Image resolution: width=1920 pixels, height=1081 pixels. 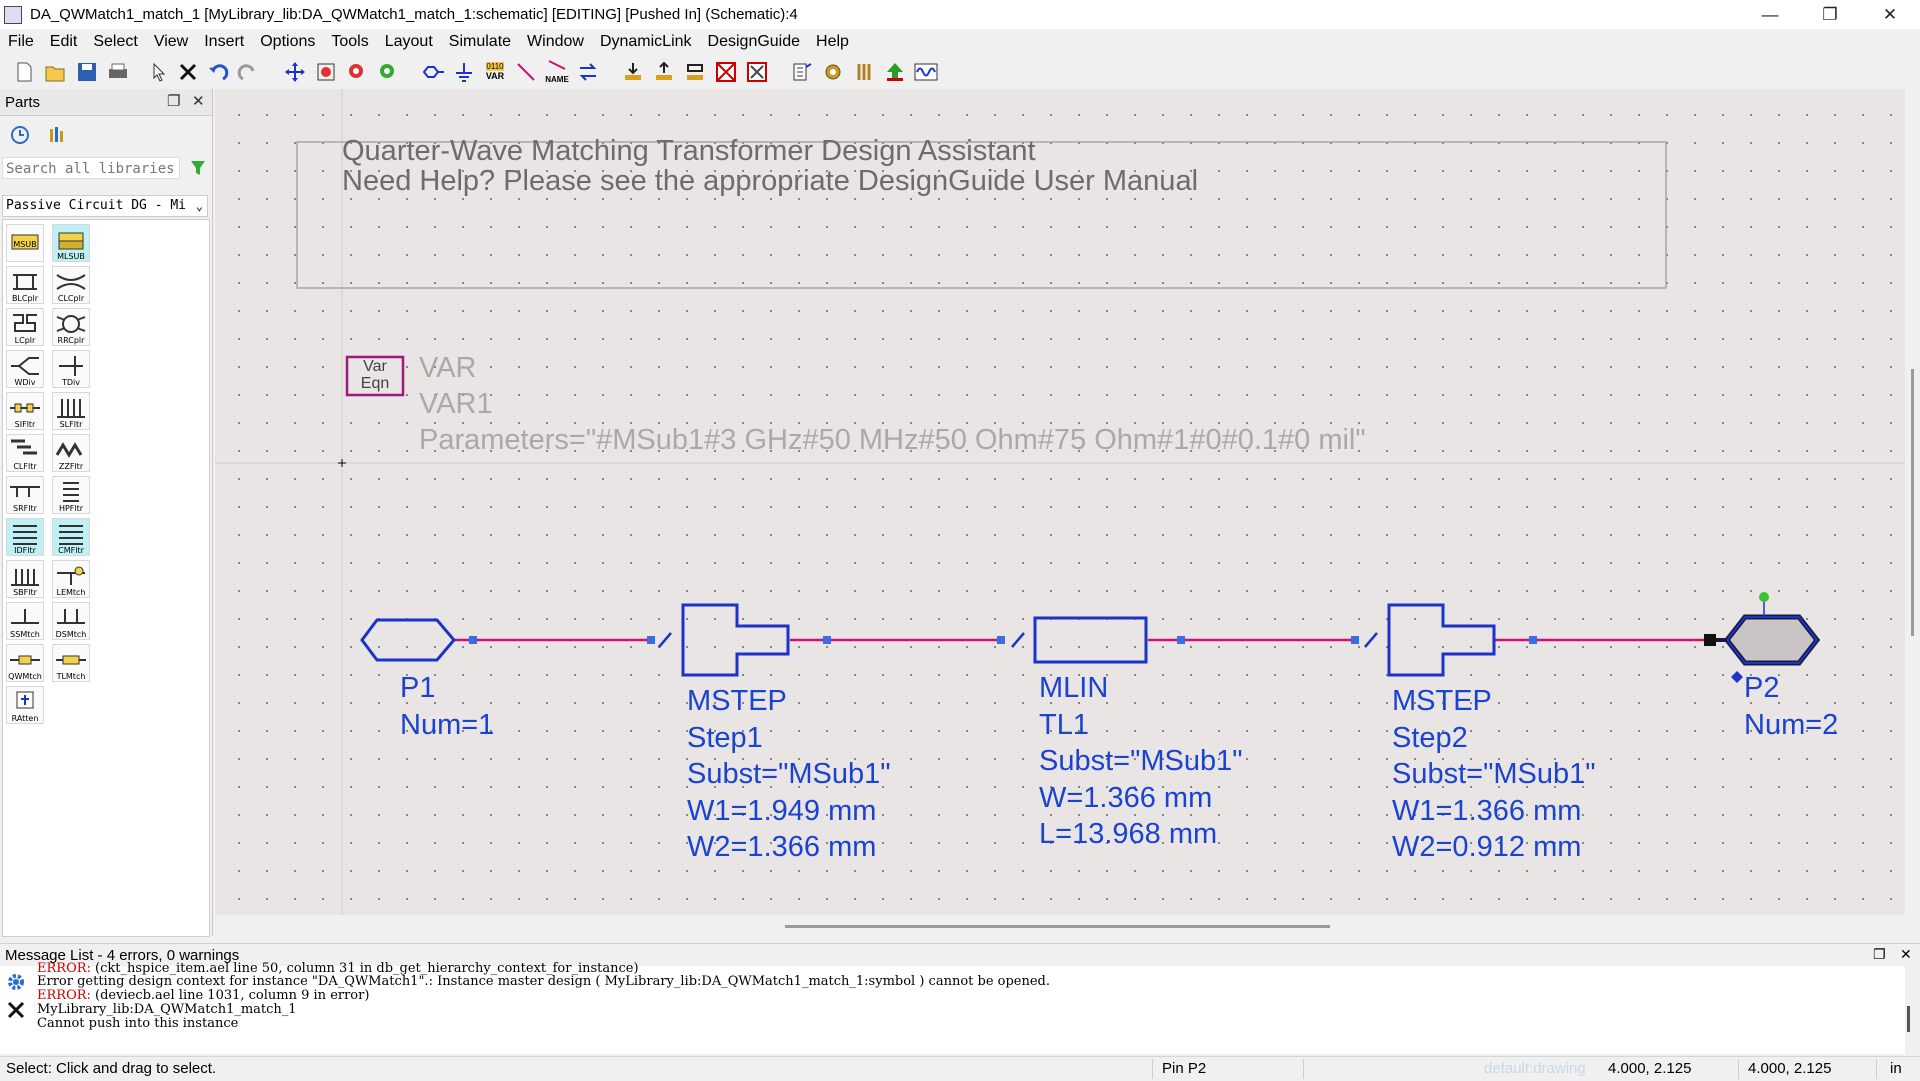 What do you see at coordinates (115, 42) in the screenshot?
I see `menu-select: Select` at bounding box center [115, 42].